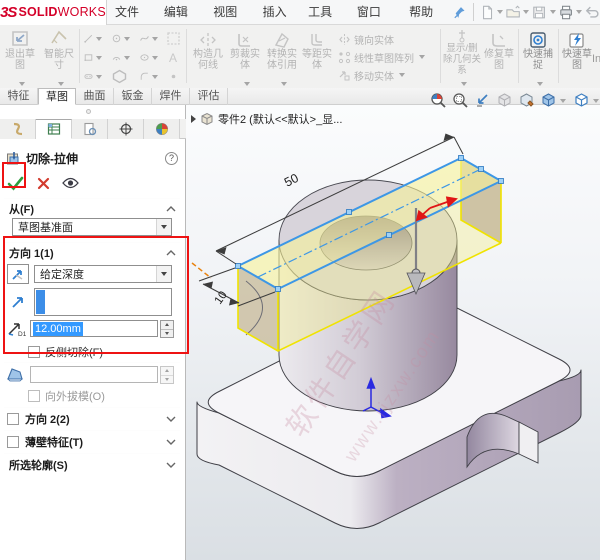  Describe the element at coordinates (176, 57) in the screenshot. I see `text-tool-icon: A` at that location.